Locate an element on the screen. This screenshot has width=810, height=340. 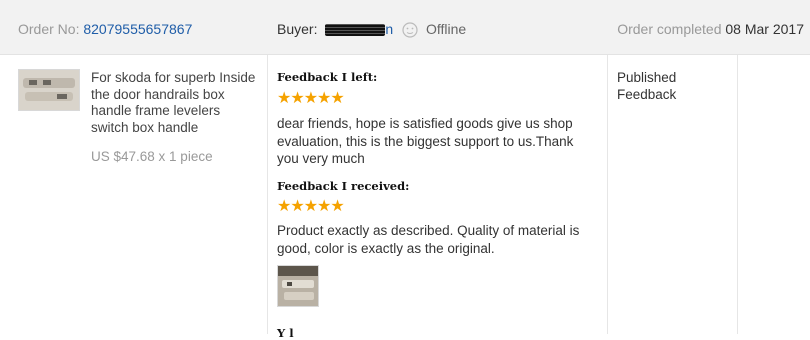
product-price: US $47.68 x 1 piece is located at coordinates (152, 156).